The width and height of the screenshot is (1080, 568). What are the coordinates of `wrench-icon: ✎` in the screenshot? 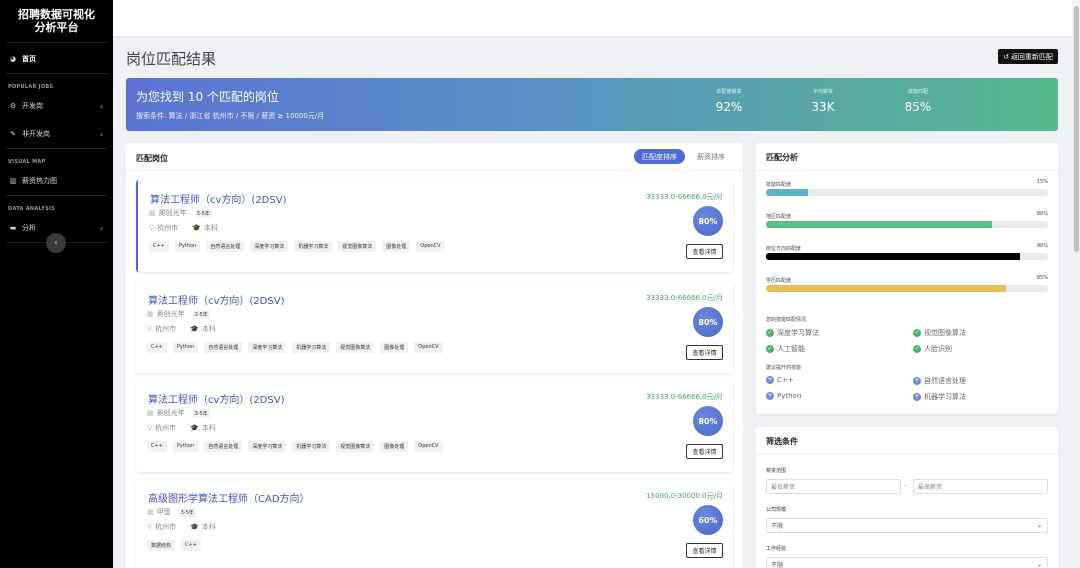 It's located at (13, 134).